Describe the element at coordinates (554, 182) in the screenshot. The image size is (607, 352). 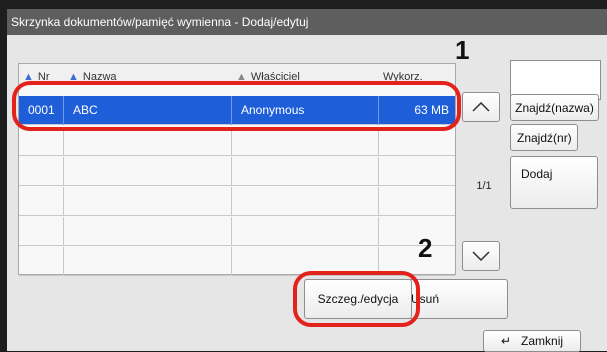
I see `add-button: Dodaj` at that location.